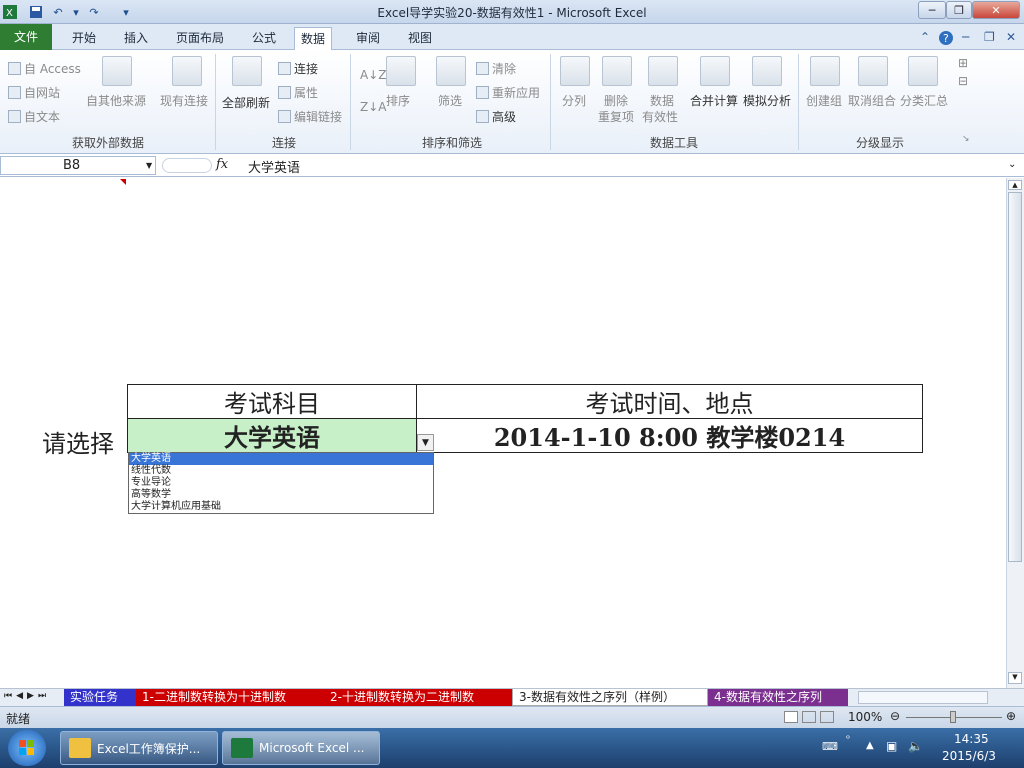  What do you see at coordinates (34, 92) in the screenshot?
I see `from-web-button: 自网站` at bounding box center [34, 92].